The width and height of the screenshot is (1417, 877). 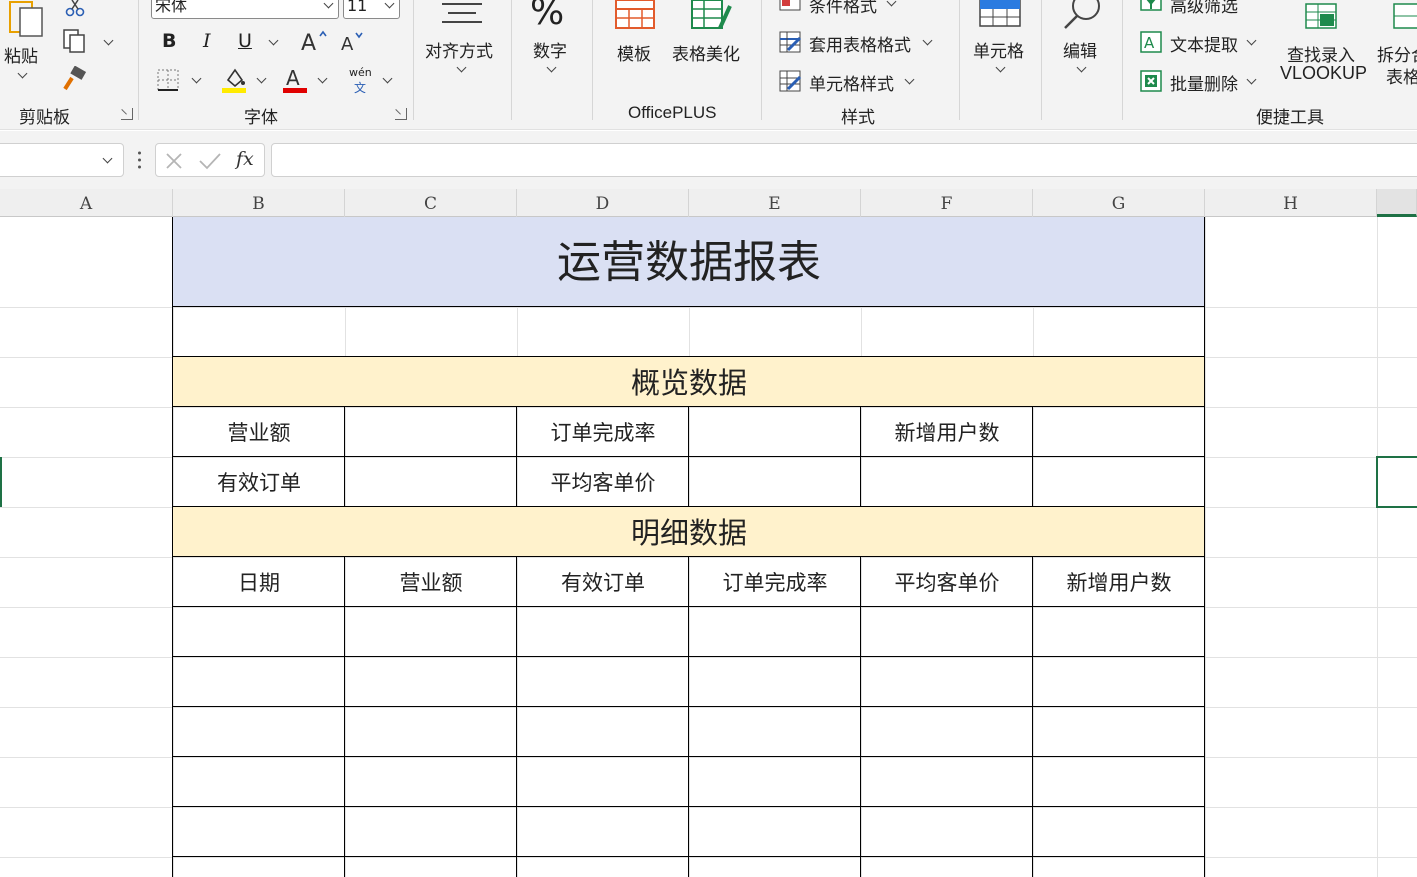 I want to click on increase-font-icon: A, so click(x=314, y=42).